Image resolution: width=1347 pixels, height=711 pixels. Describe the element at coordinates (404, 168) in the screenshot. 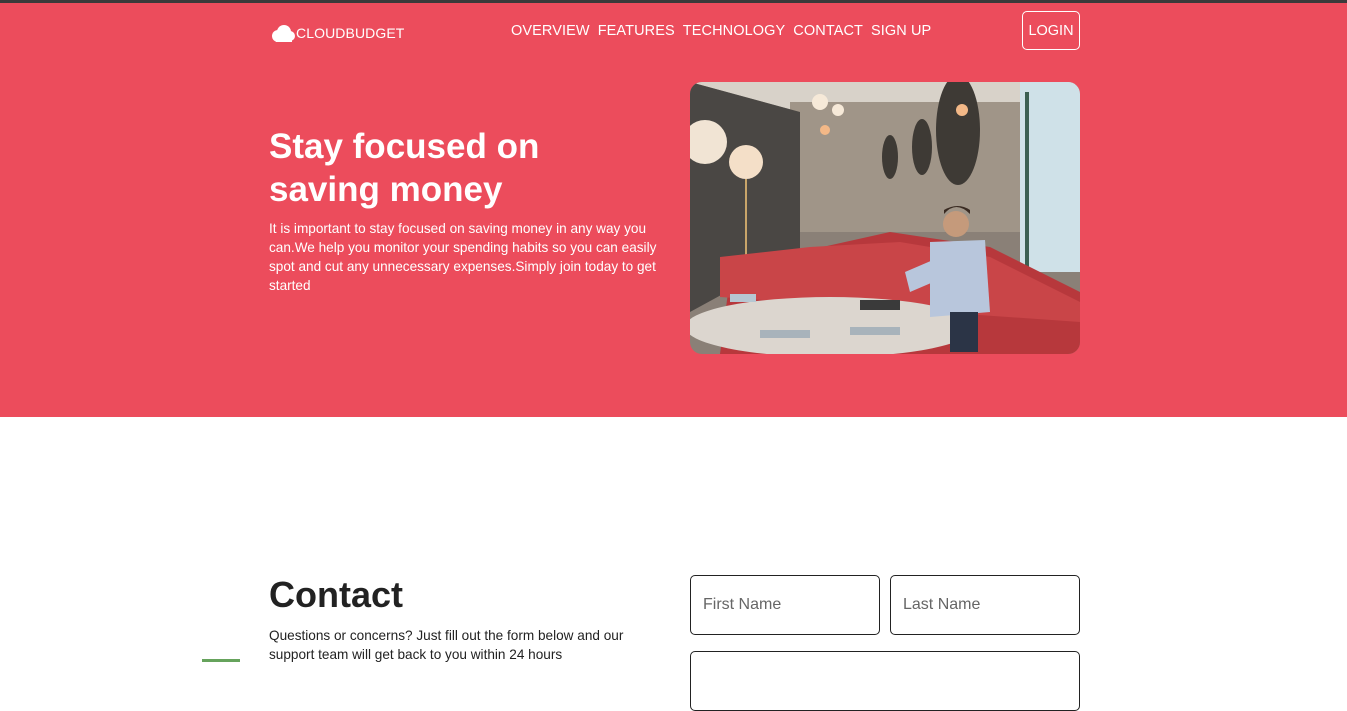

I see `hero-title: Stay focused on saving money` at that location.